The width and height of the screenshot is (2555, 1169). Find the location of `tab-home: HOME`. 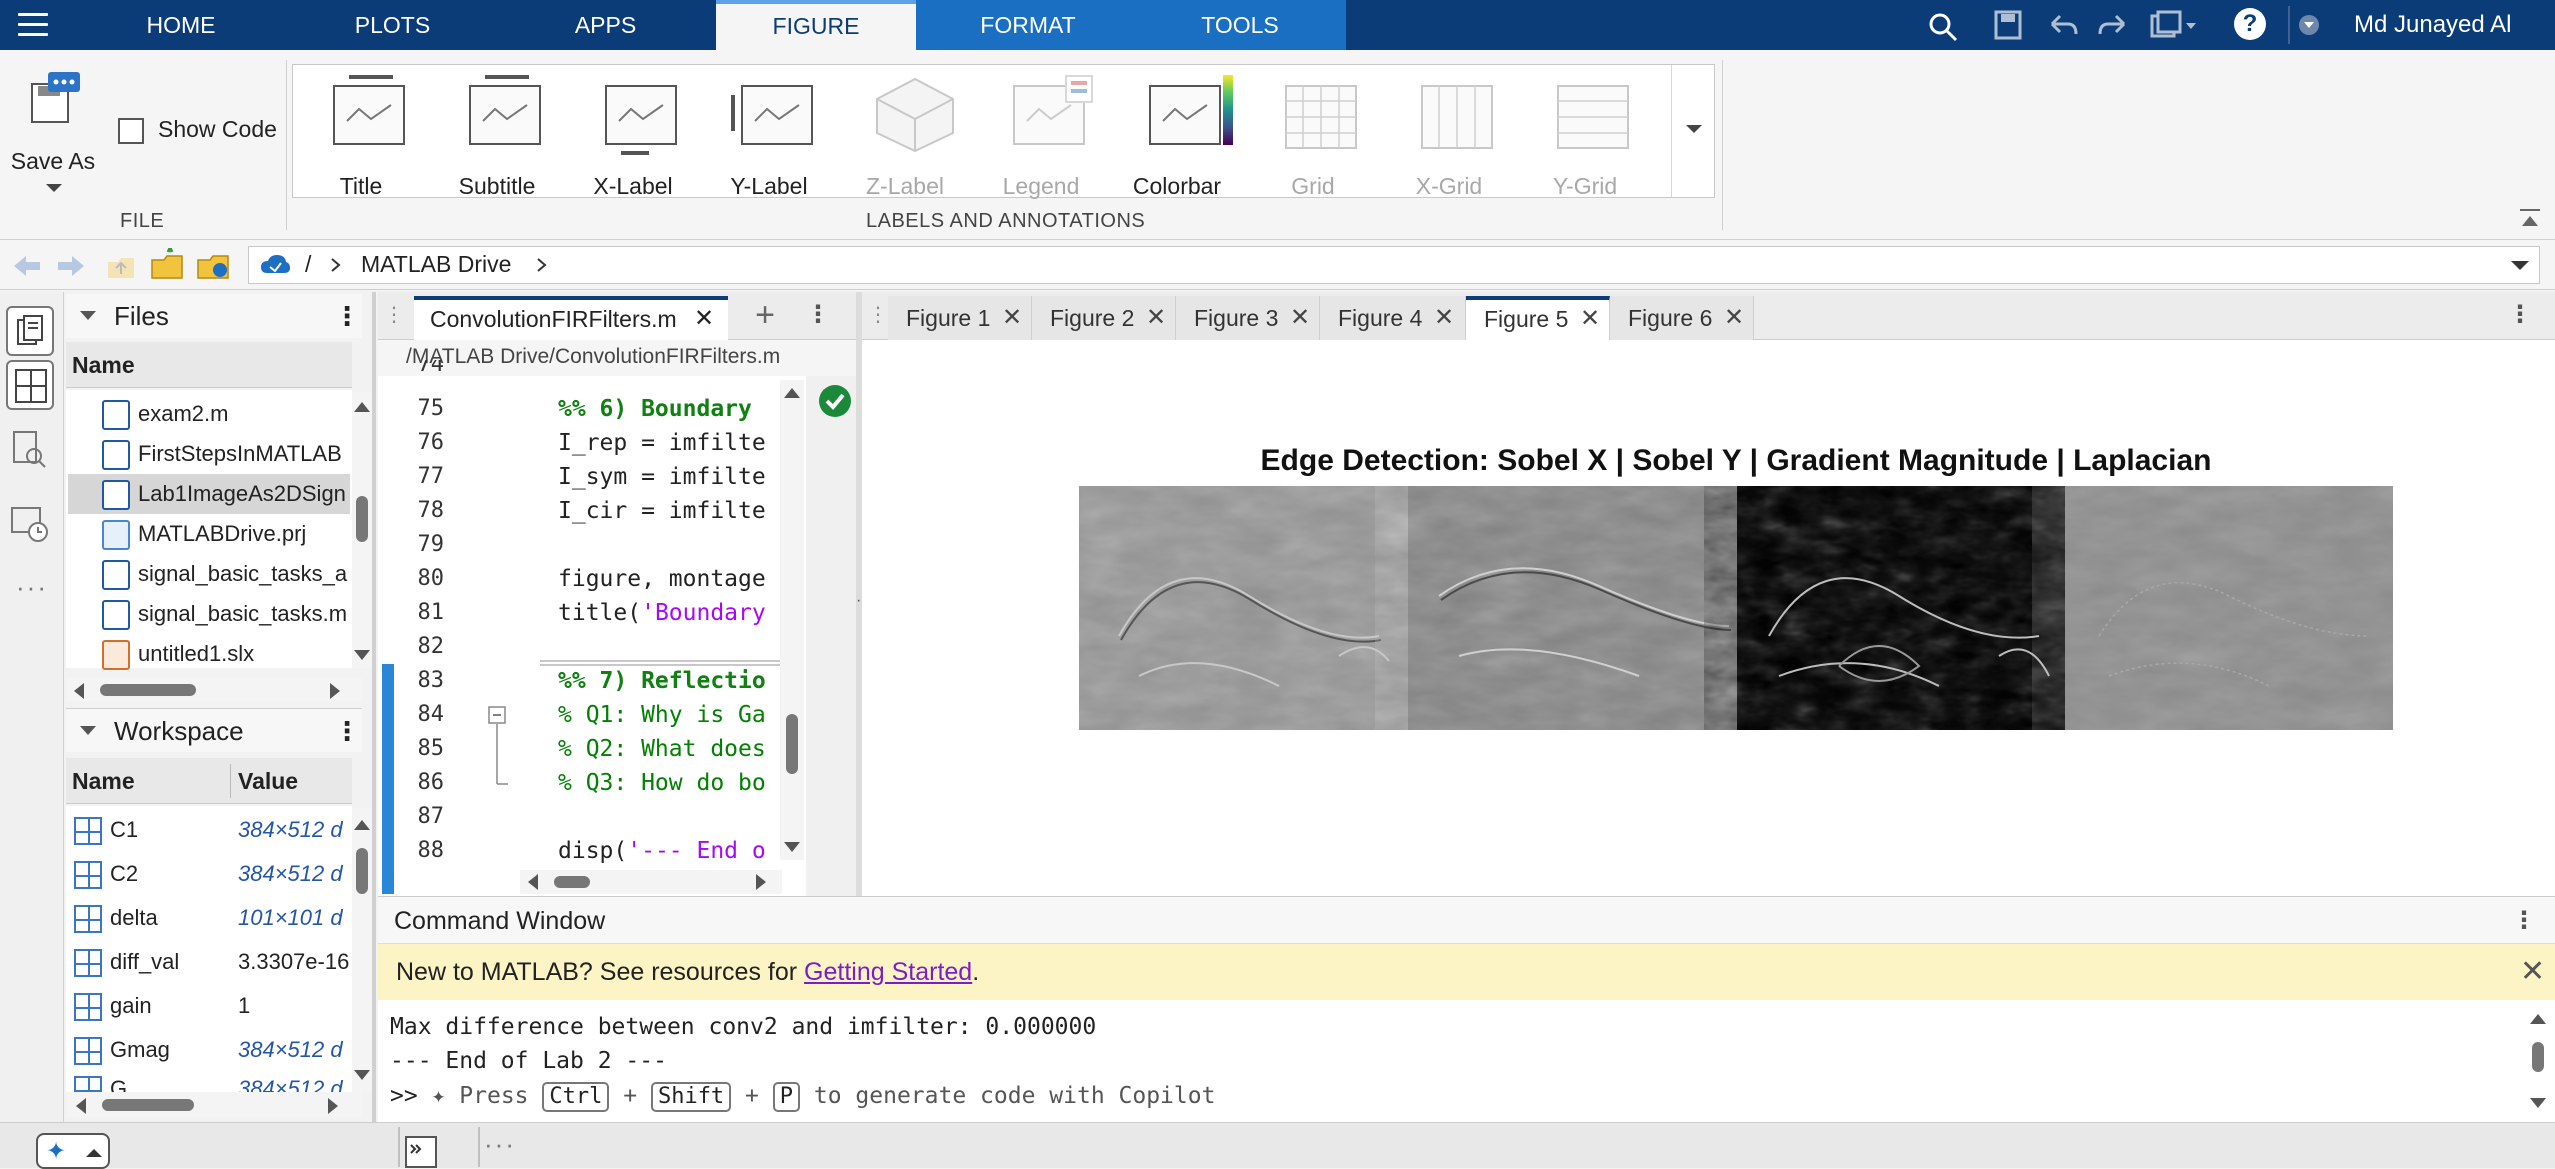

tab-home: HOME is located at coordinates (181, 25).